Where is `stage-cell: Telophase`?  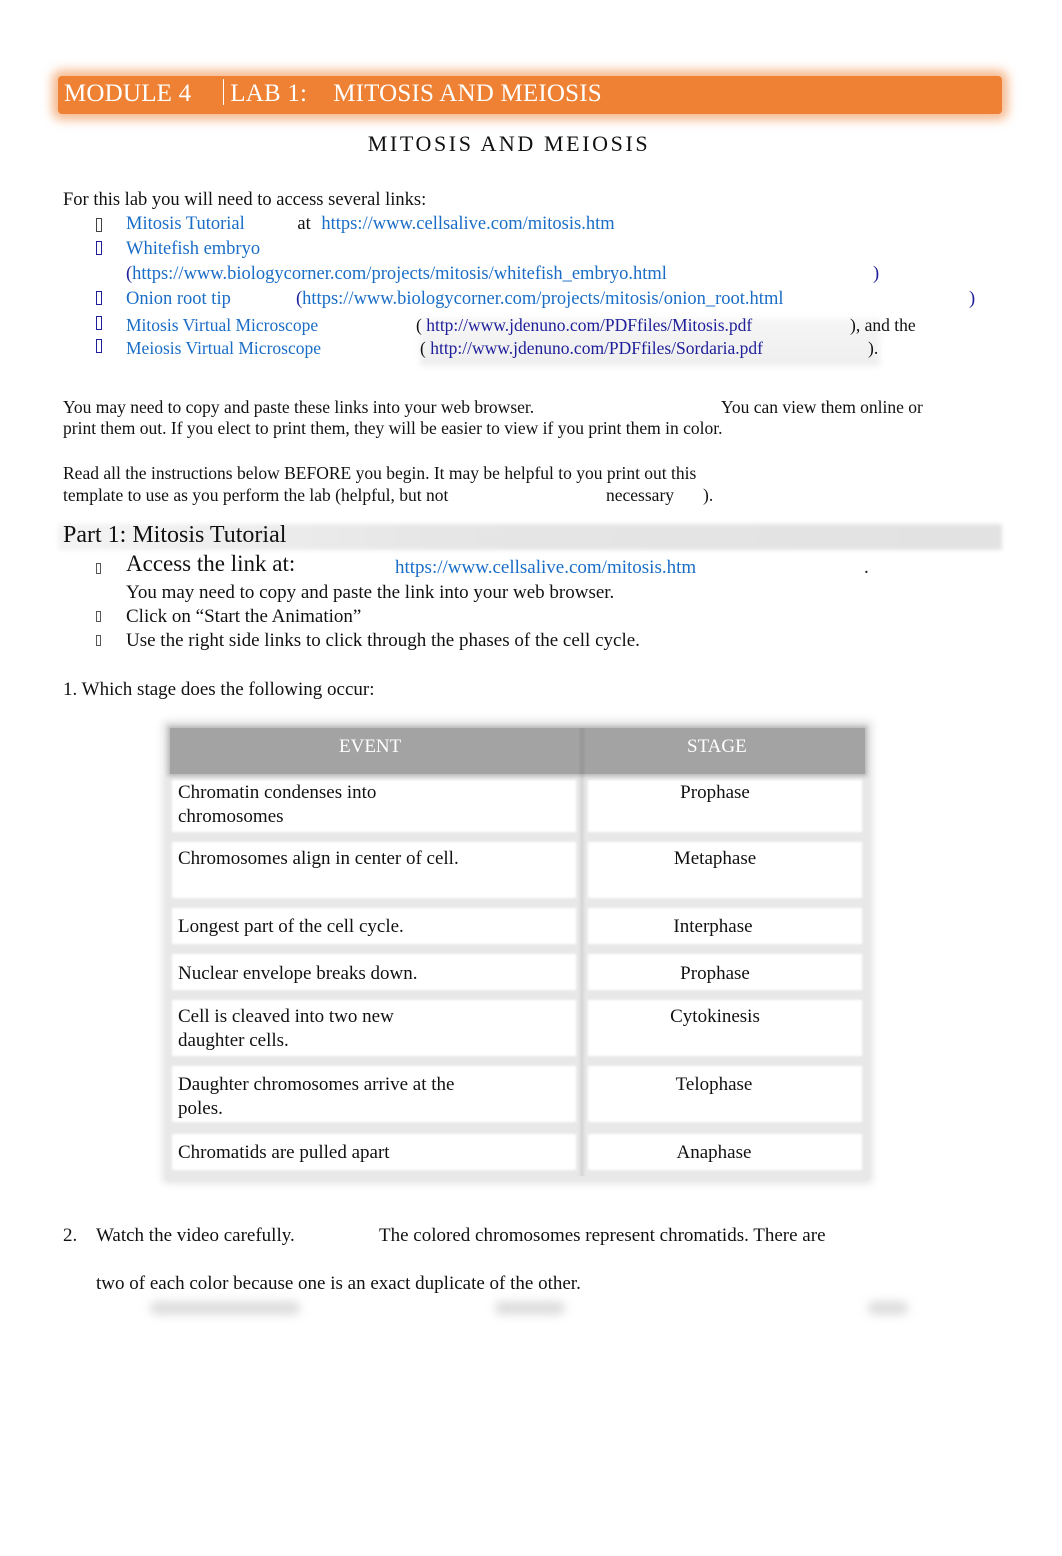
stage-cell: Telophase is located at coordinates (714, 1084).